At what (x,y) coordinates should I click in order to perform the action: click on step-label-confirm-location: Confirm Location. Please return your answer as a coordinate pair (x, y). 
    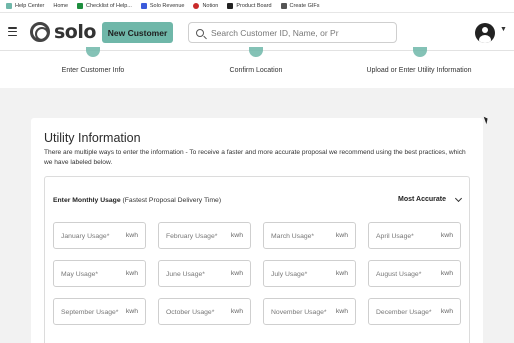
    Looking at the image, I should click on (256, 70).